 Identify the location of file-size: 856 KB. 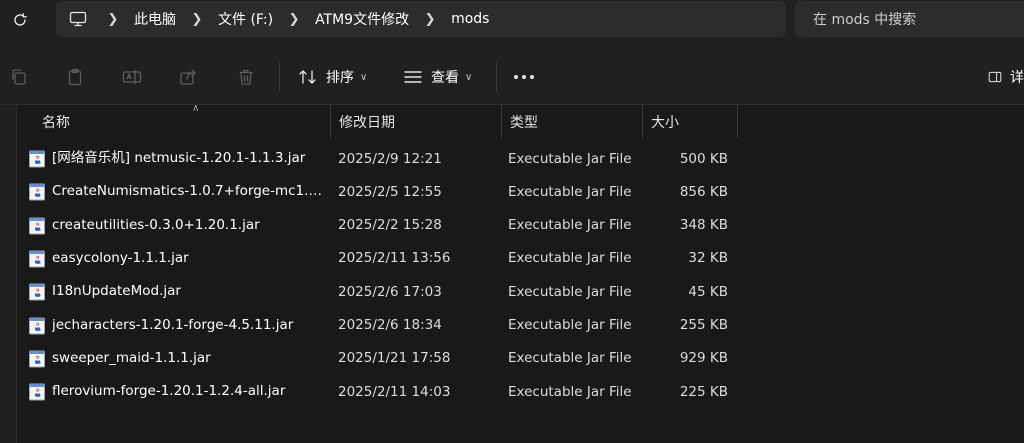
(703, 191).